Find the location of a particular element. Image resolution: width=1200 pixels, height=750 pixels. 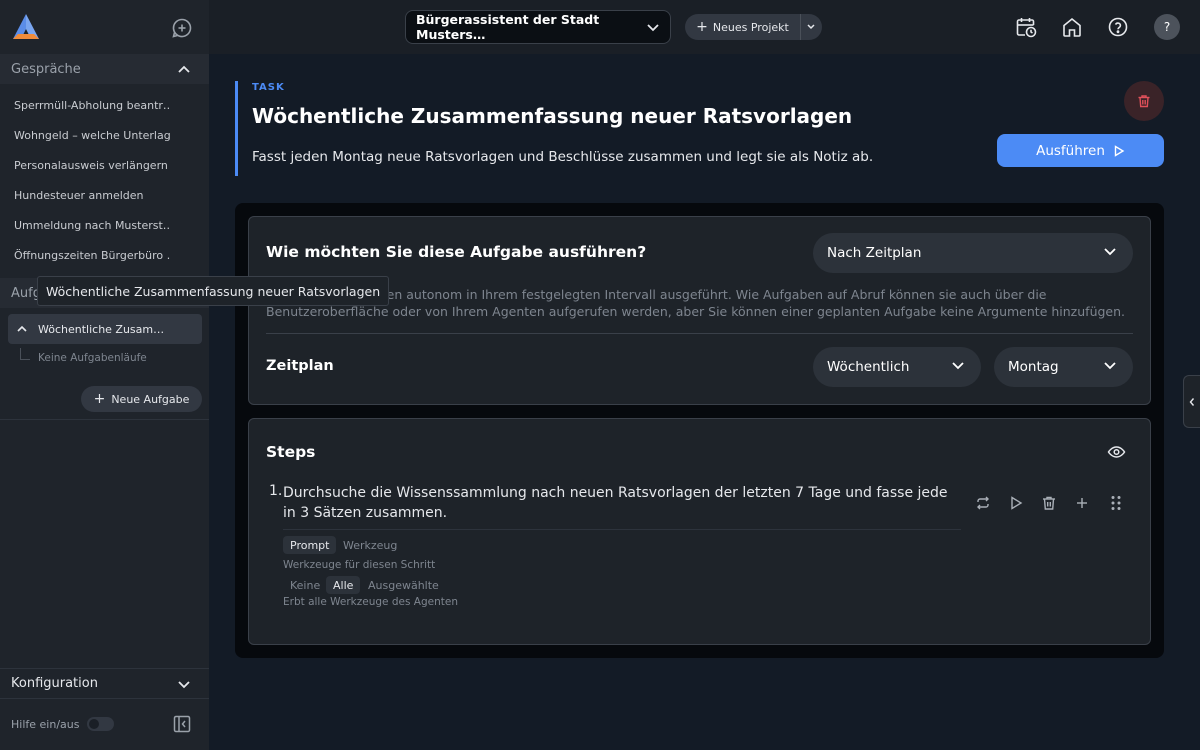

conversation-item: Personalausweis verlängern is located at coordinates (85, 165).